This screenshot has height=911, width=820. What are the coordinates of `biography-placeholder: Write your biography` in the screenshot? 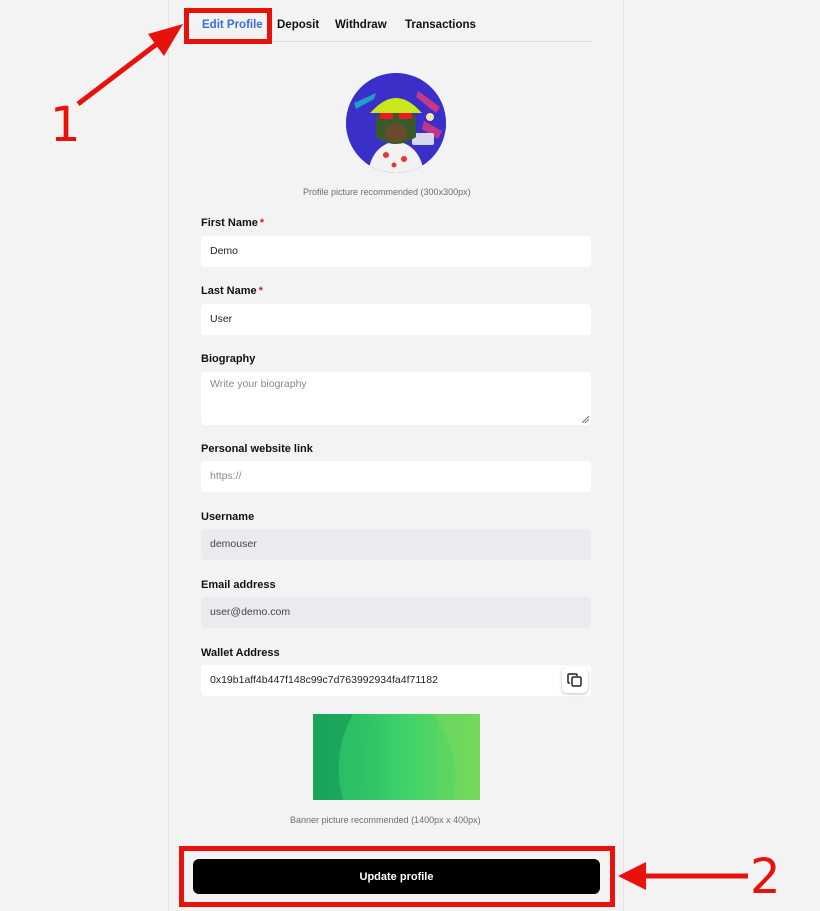 It's located at (258, 384).